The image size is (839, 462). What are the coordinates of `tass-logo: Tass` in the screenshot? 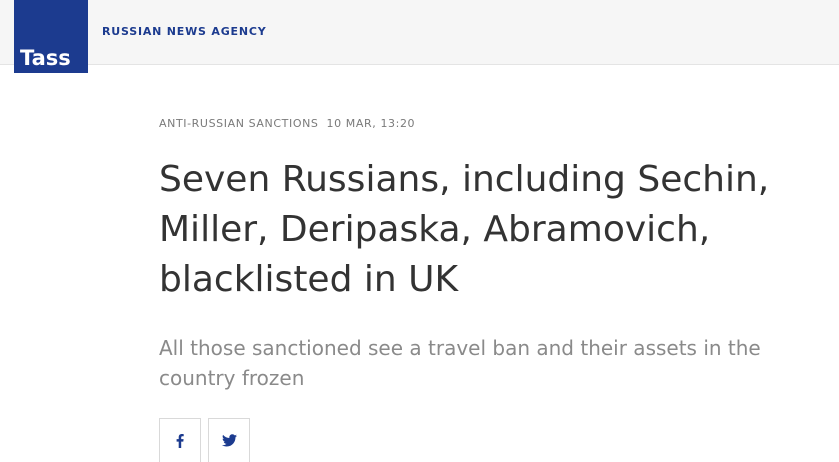 It's located at (51, 36).